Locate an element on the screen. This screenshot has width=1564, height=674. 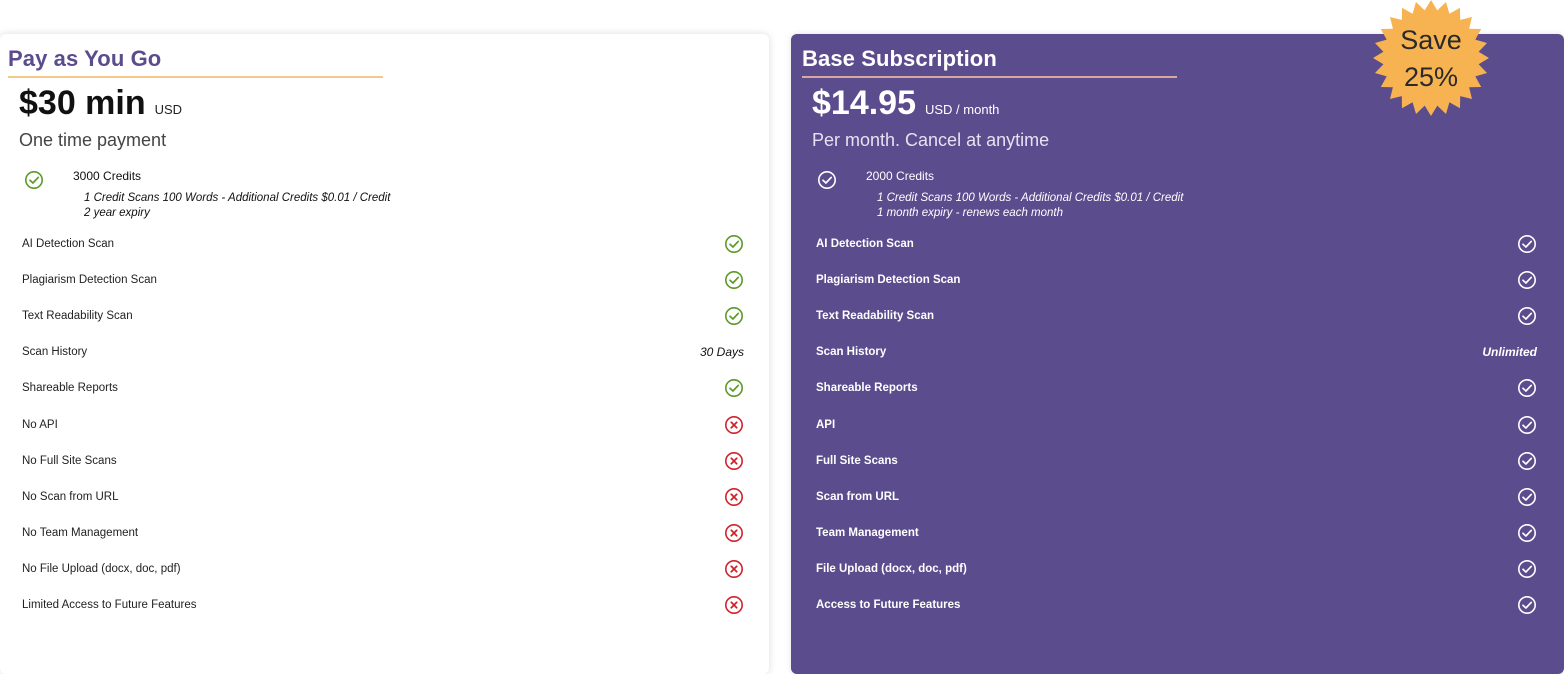
feature-label: Full Site Scans is located at coordinates (857, 460).